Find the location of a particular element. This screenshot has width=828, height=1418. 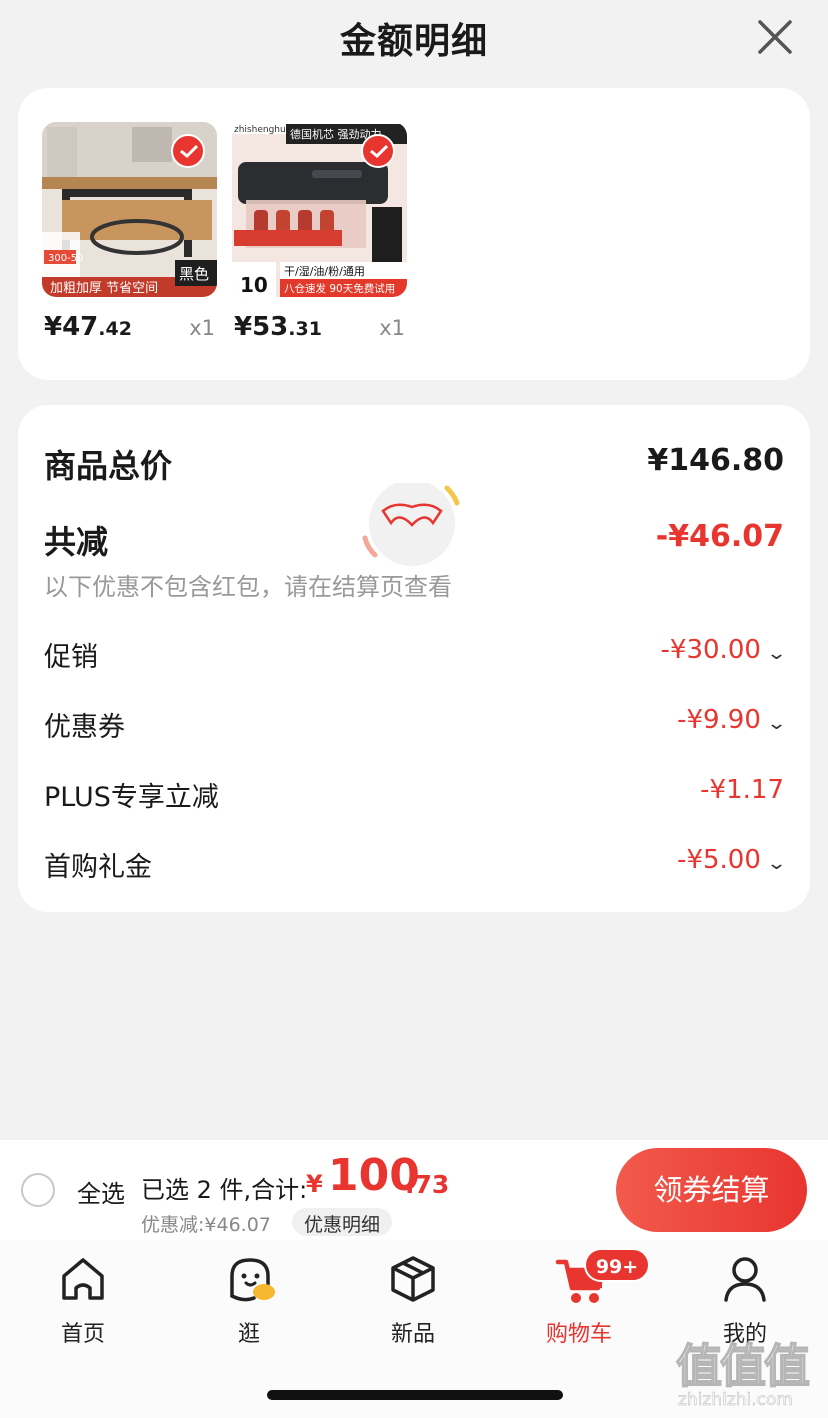

discount-detail-button: 优惠明细 is located at coordinates (342, 1222).